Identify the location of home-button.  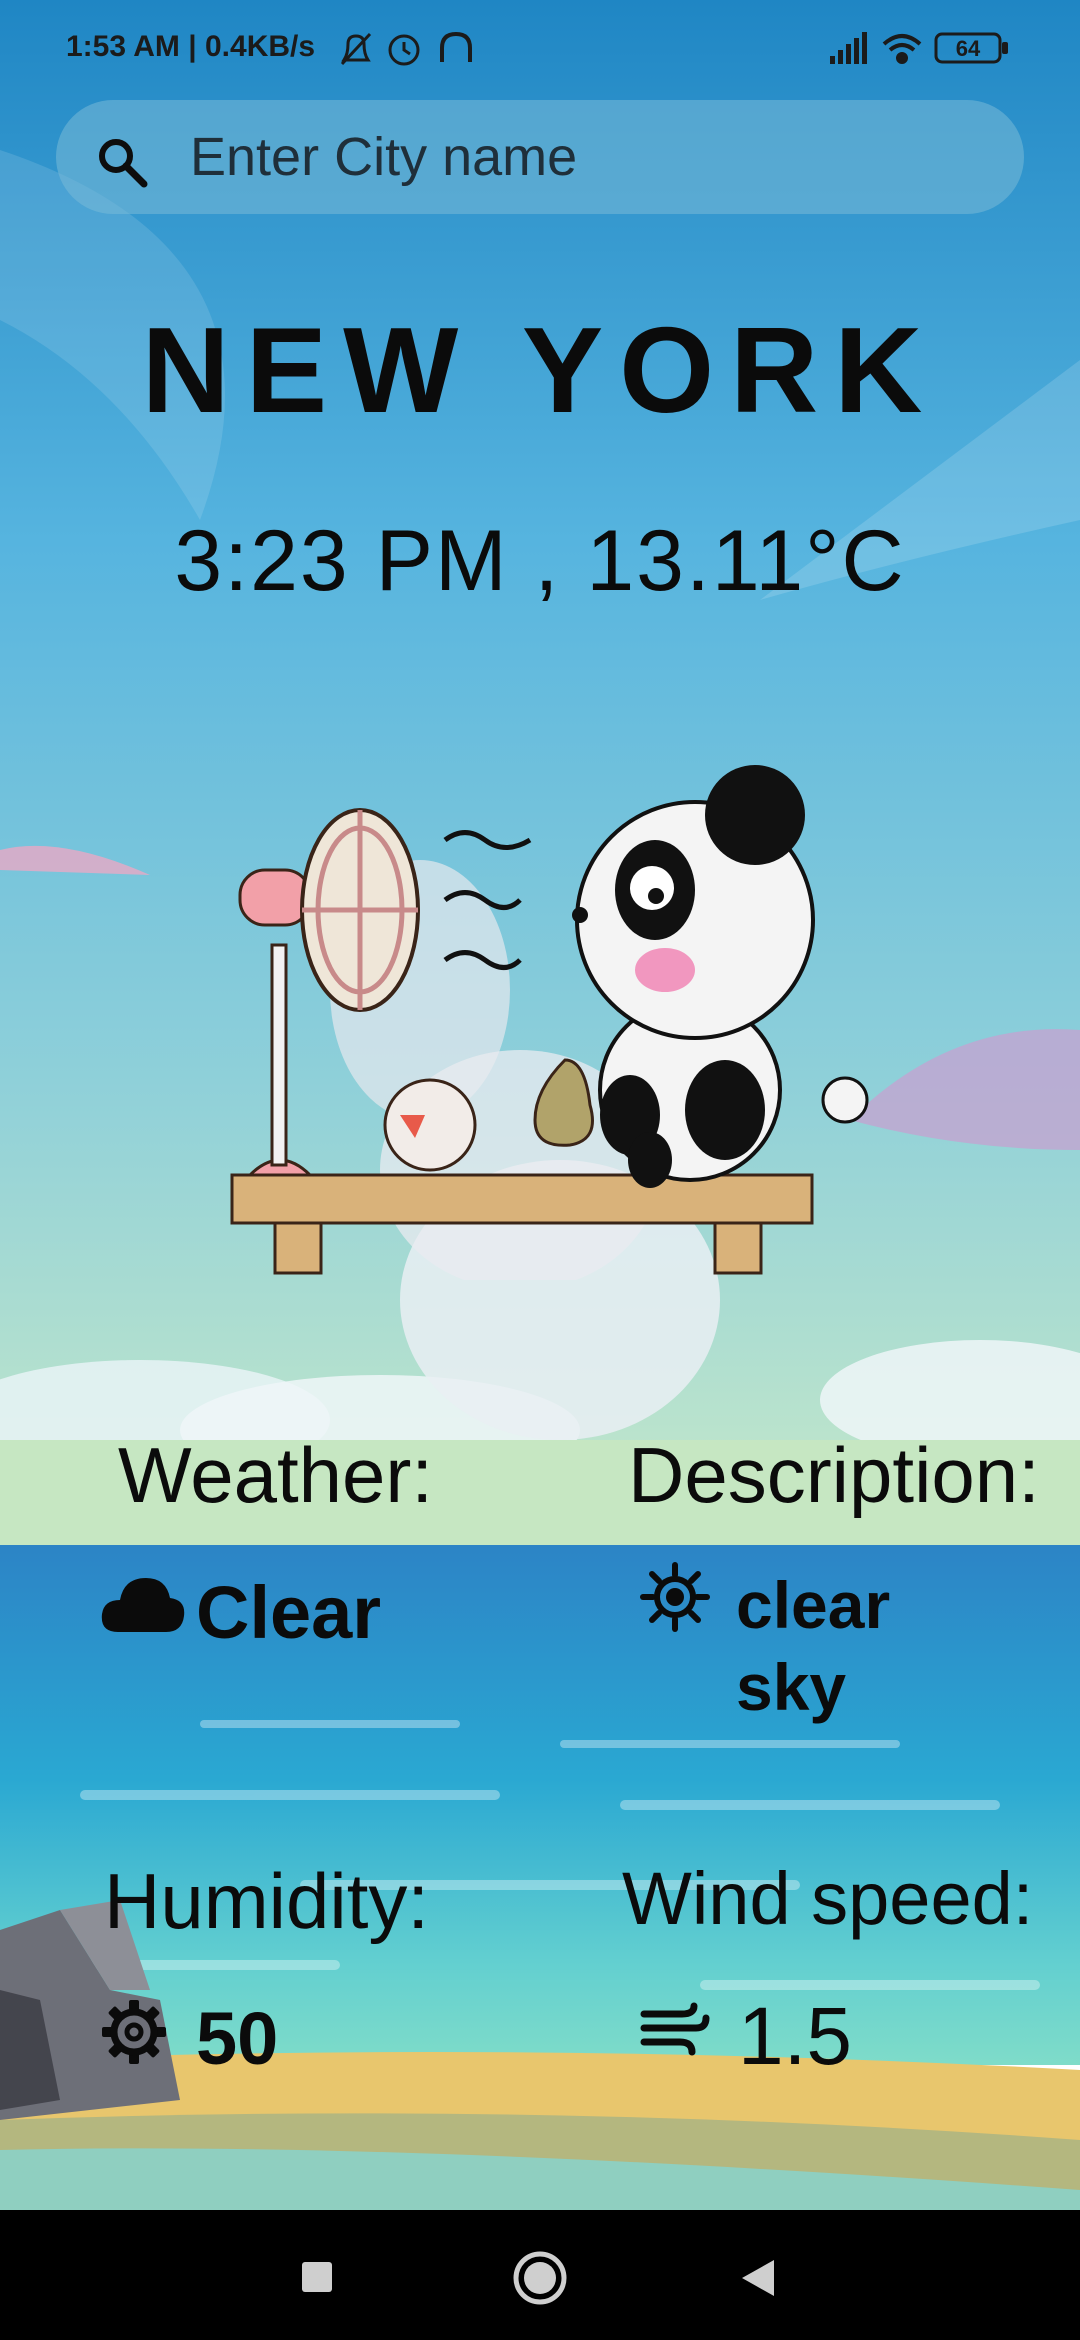
(540, 2278).